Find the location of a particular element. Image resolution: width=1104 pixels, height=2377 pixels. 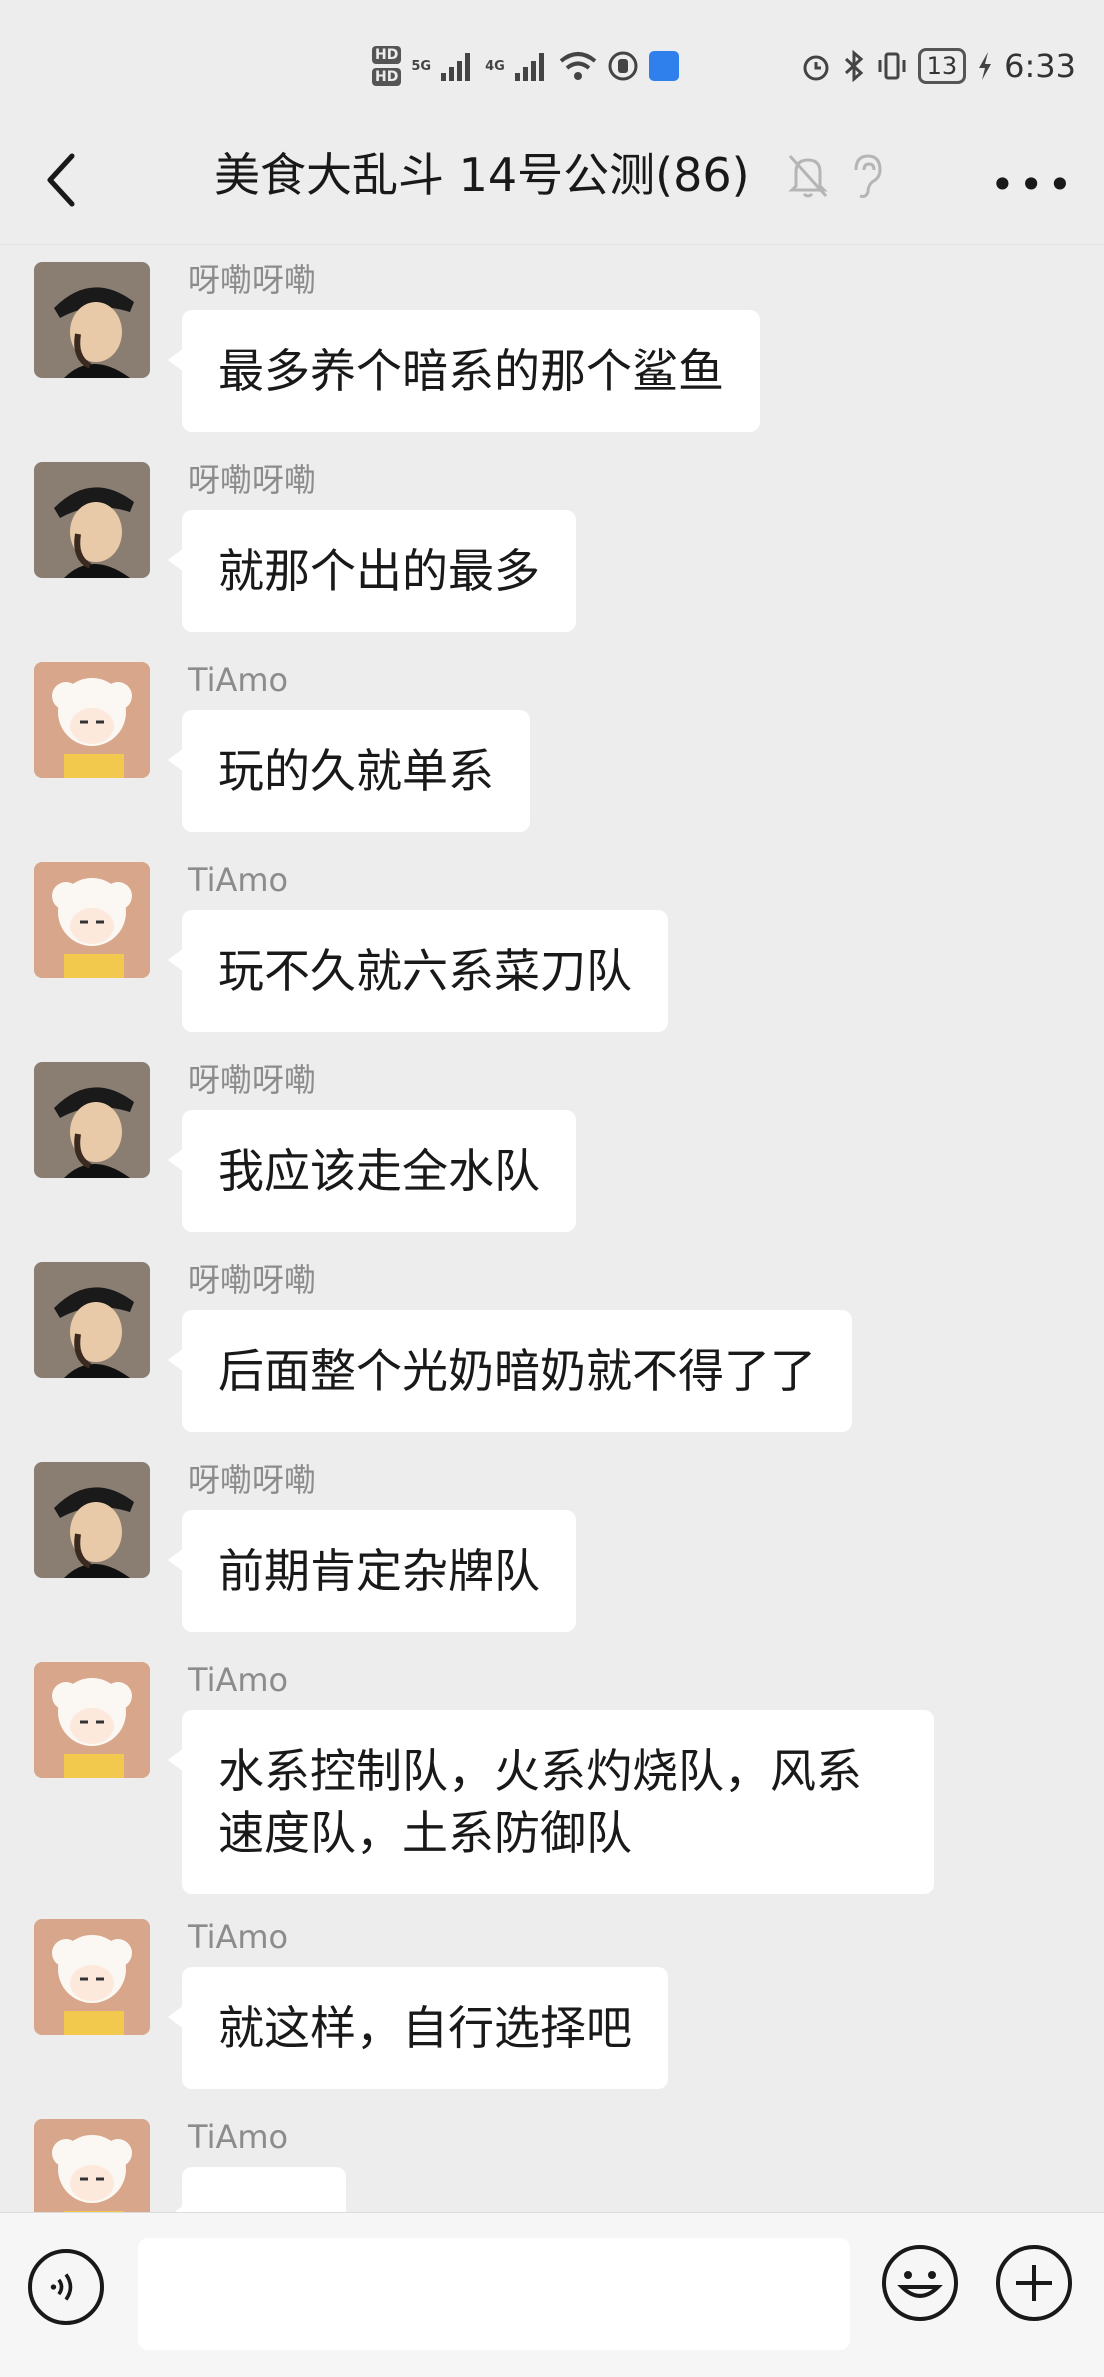

message-bubble: 就那个出的最多 is located at coordinates (372, 571).